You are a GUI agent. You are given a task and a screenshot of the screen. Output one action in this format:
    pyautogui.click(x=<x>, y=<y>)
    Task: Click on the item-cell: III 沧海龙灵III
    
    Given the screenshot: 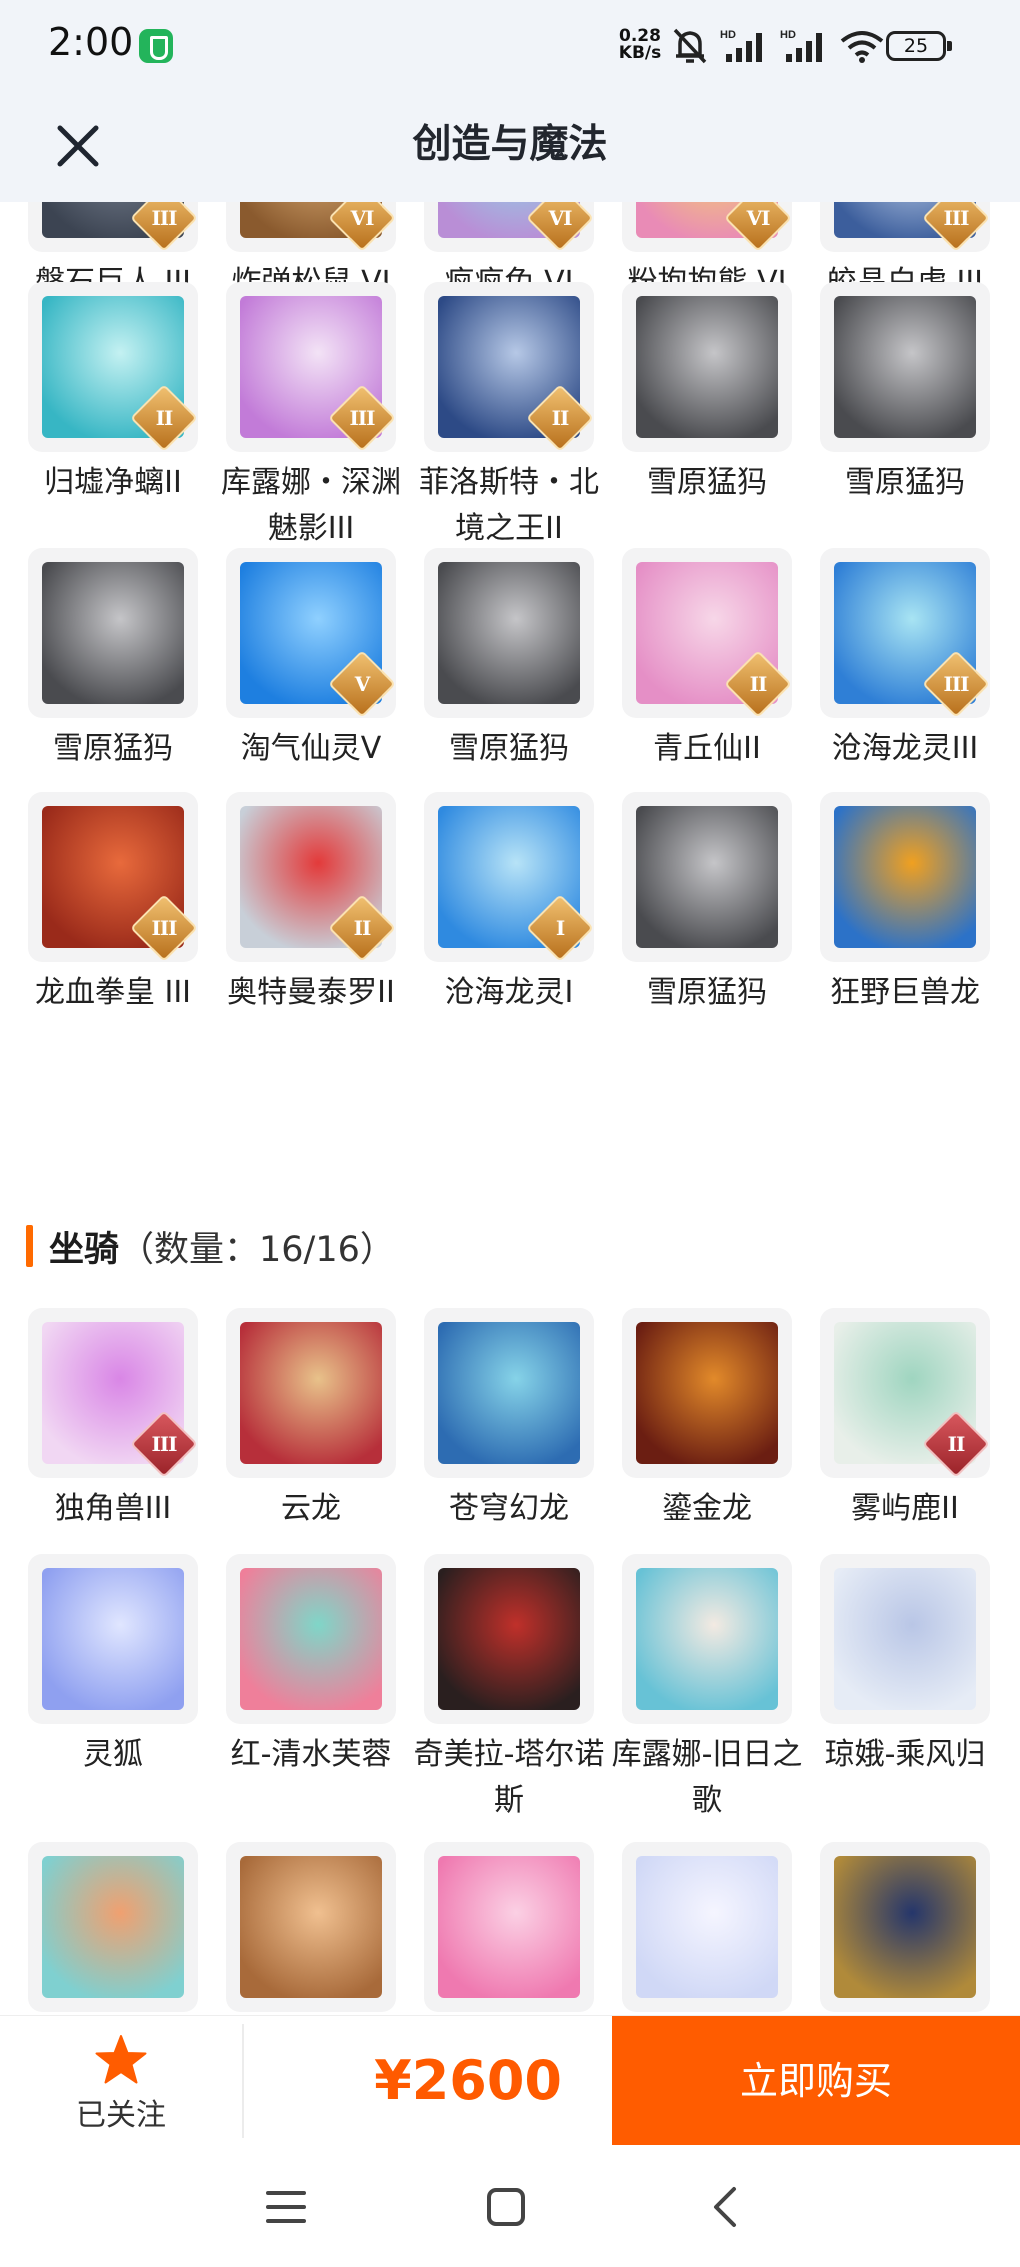 What is the action you would take?
    pyautogui.click(x=905, y=660)
    